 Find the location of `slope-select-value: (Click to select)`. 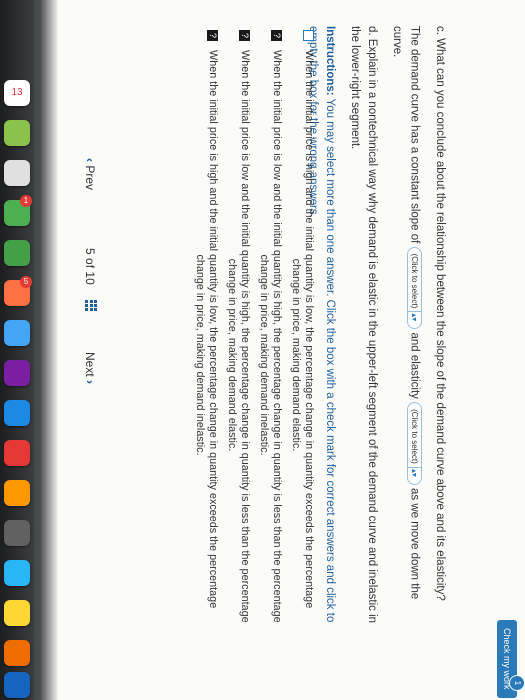

slope-select-value: (Click to select) is located at coordinates (414, 281).